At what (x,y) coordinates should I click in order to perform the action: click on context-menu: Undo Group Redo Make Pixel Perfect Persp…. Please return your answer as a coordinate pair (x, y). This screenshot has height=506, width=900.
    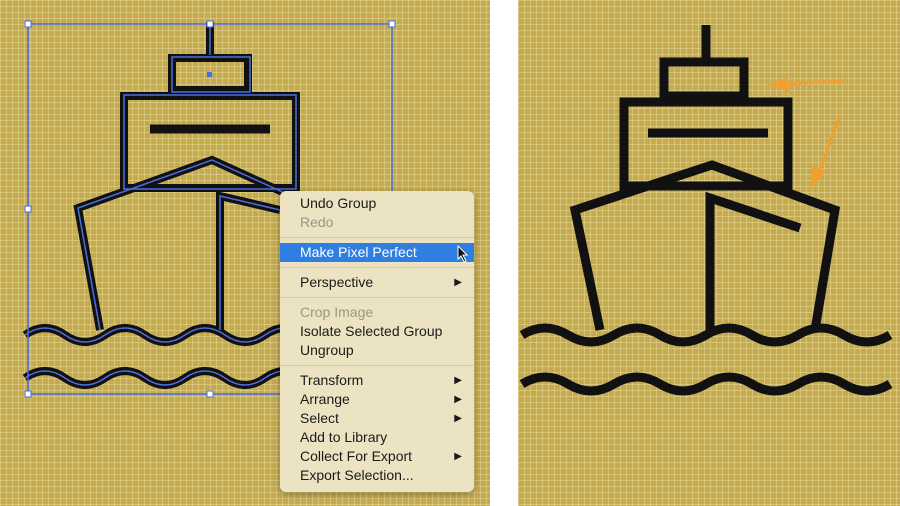
    Looking at the image, I should click on (377, 341).